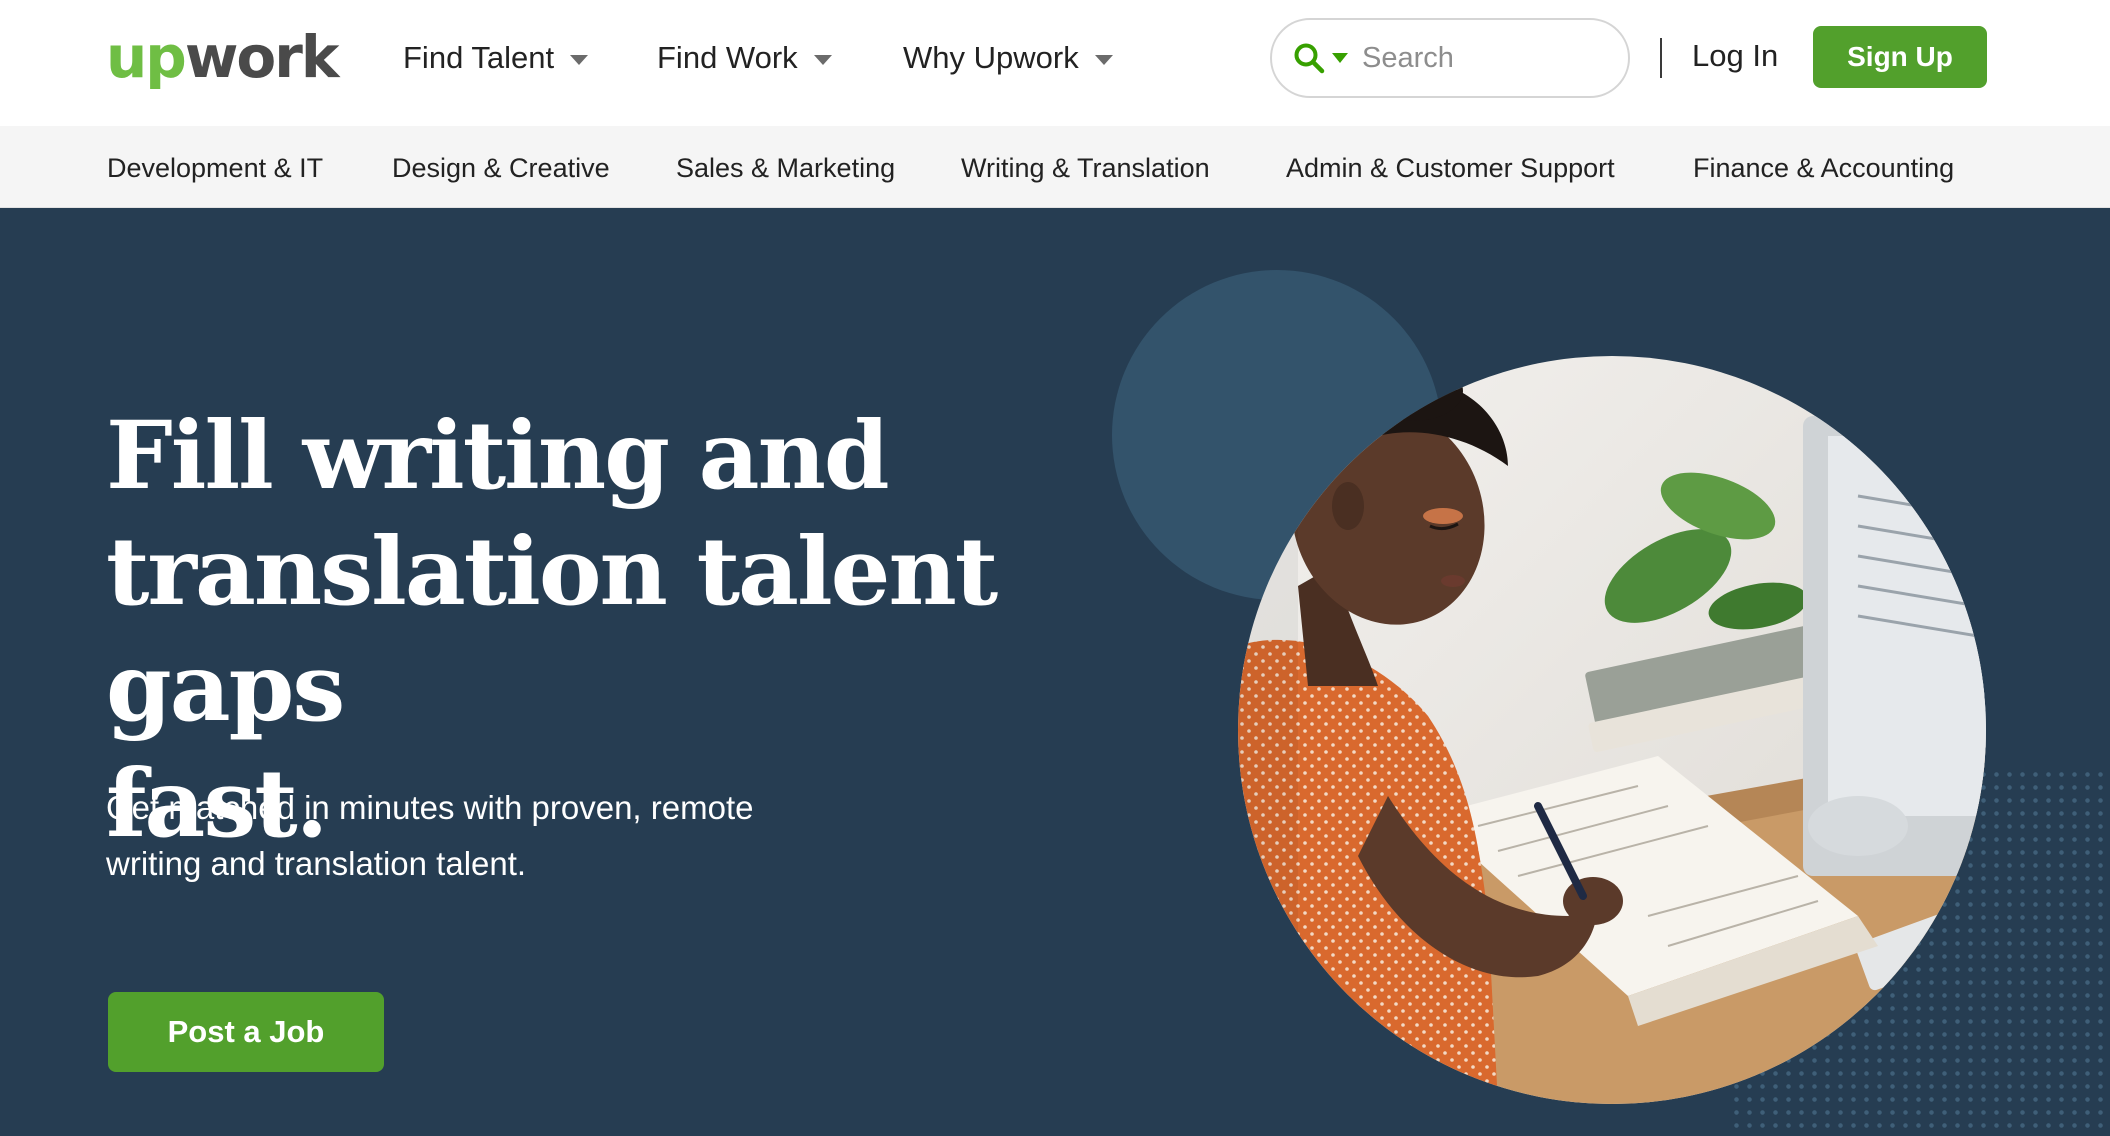 Image resolution: width=2110 pixels, height=1136 pixels. Describe the element at coordinates (1482, 58) in the screenshot. I see `search-input` at that location.